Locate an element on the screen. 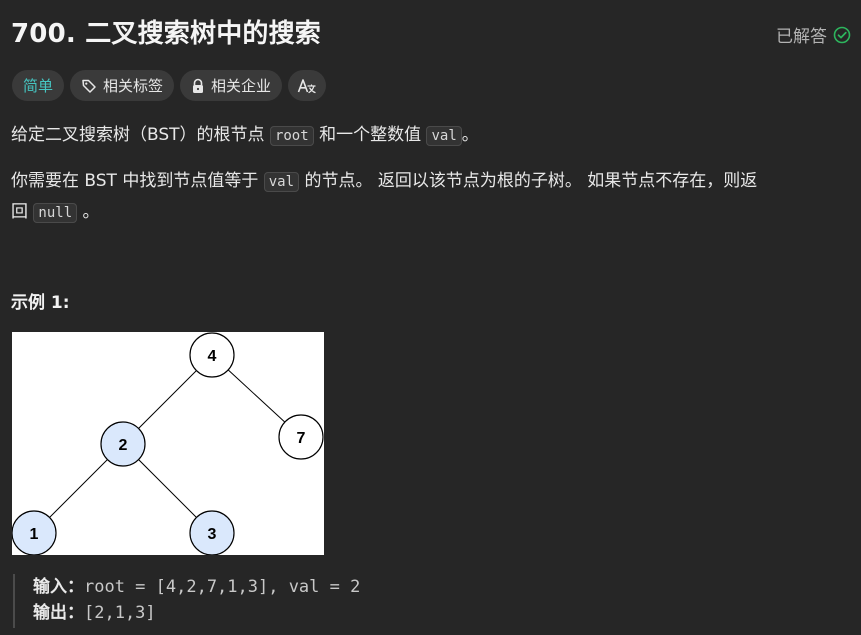 This screenshot has height=635, width=861. difficulty-label: 简单 is located at coordinates (38, 86).